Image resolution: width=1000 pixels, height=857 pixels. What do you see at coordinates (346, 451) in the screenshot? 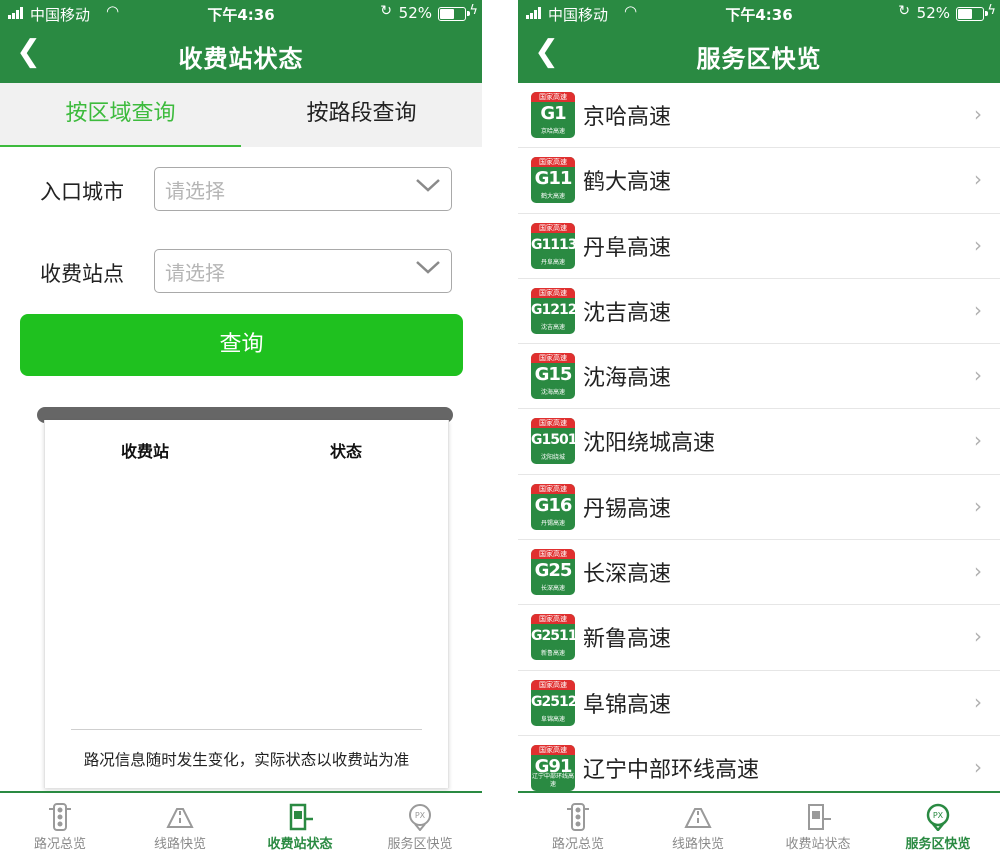
I see `column-header-status: 状态` at bounding box center [346, 451].